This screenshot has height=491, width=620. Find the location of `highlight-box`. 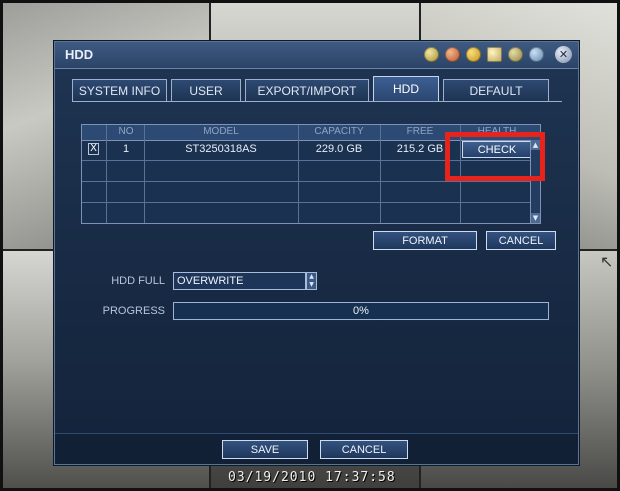

highlight-box is located at coordinates (495, 156).